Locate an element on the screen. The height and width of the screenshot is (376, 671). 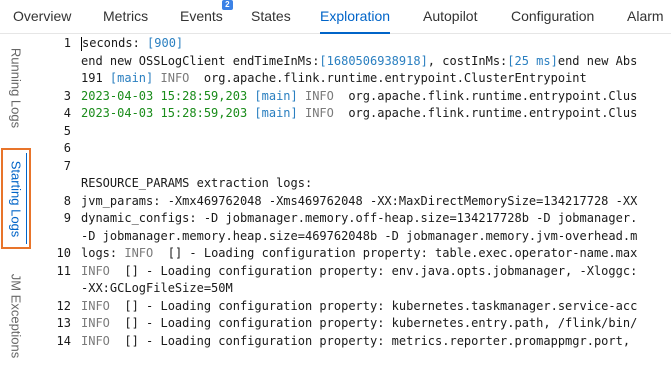
line-number: 9 is located at coordinates (67, 218).